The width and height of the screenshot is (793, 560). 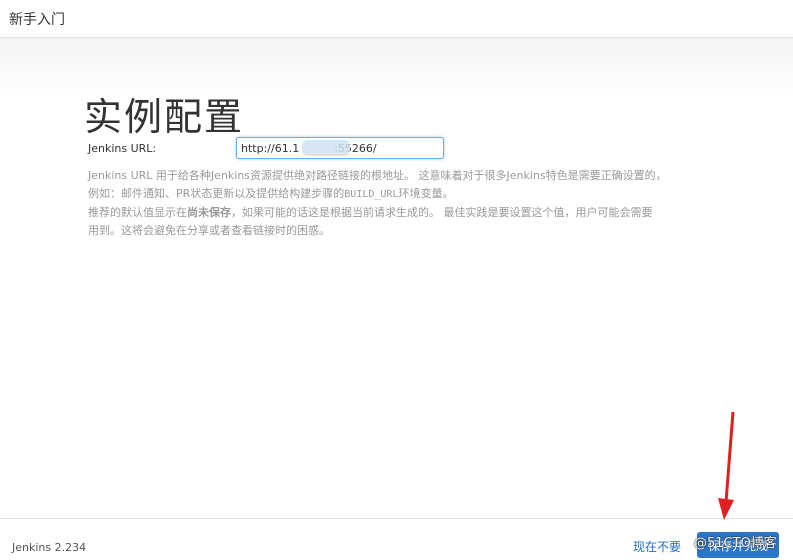 I want to click on page-title: 实例配置, so click(x=164, y=117).